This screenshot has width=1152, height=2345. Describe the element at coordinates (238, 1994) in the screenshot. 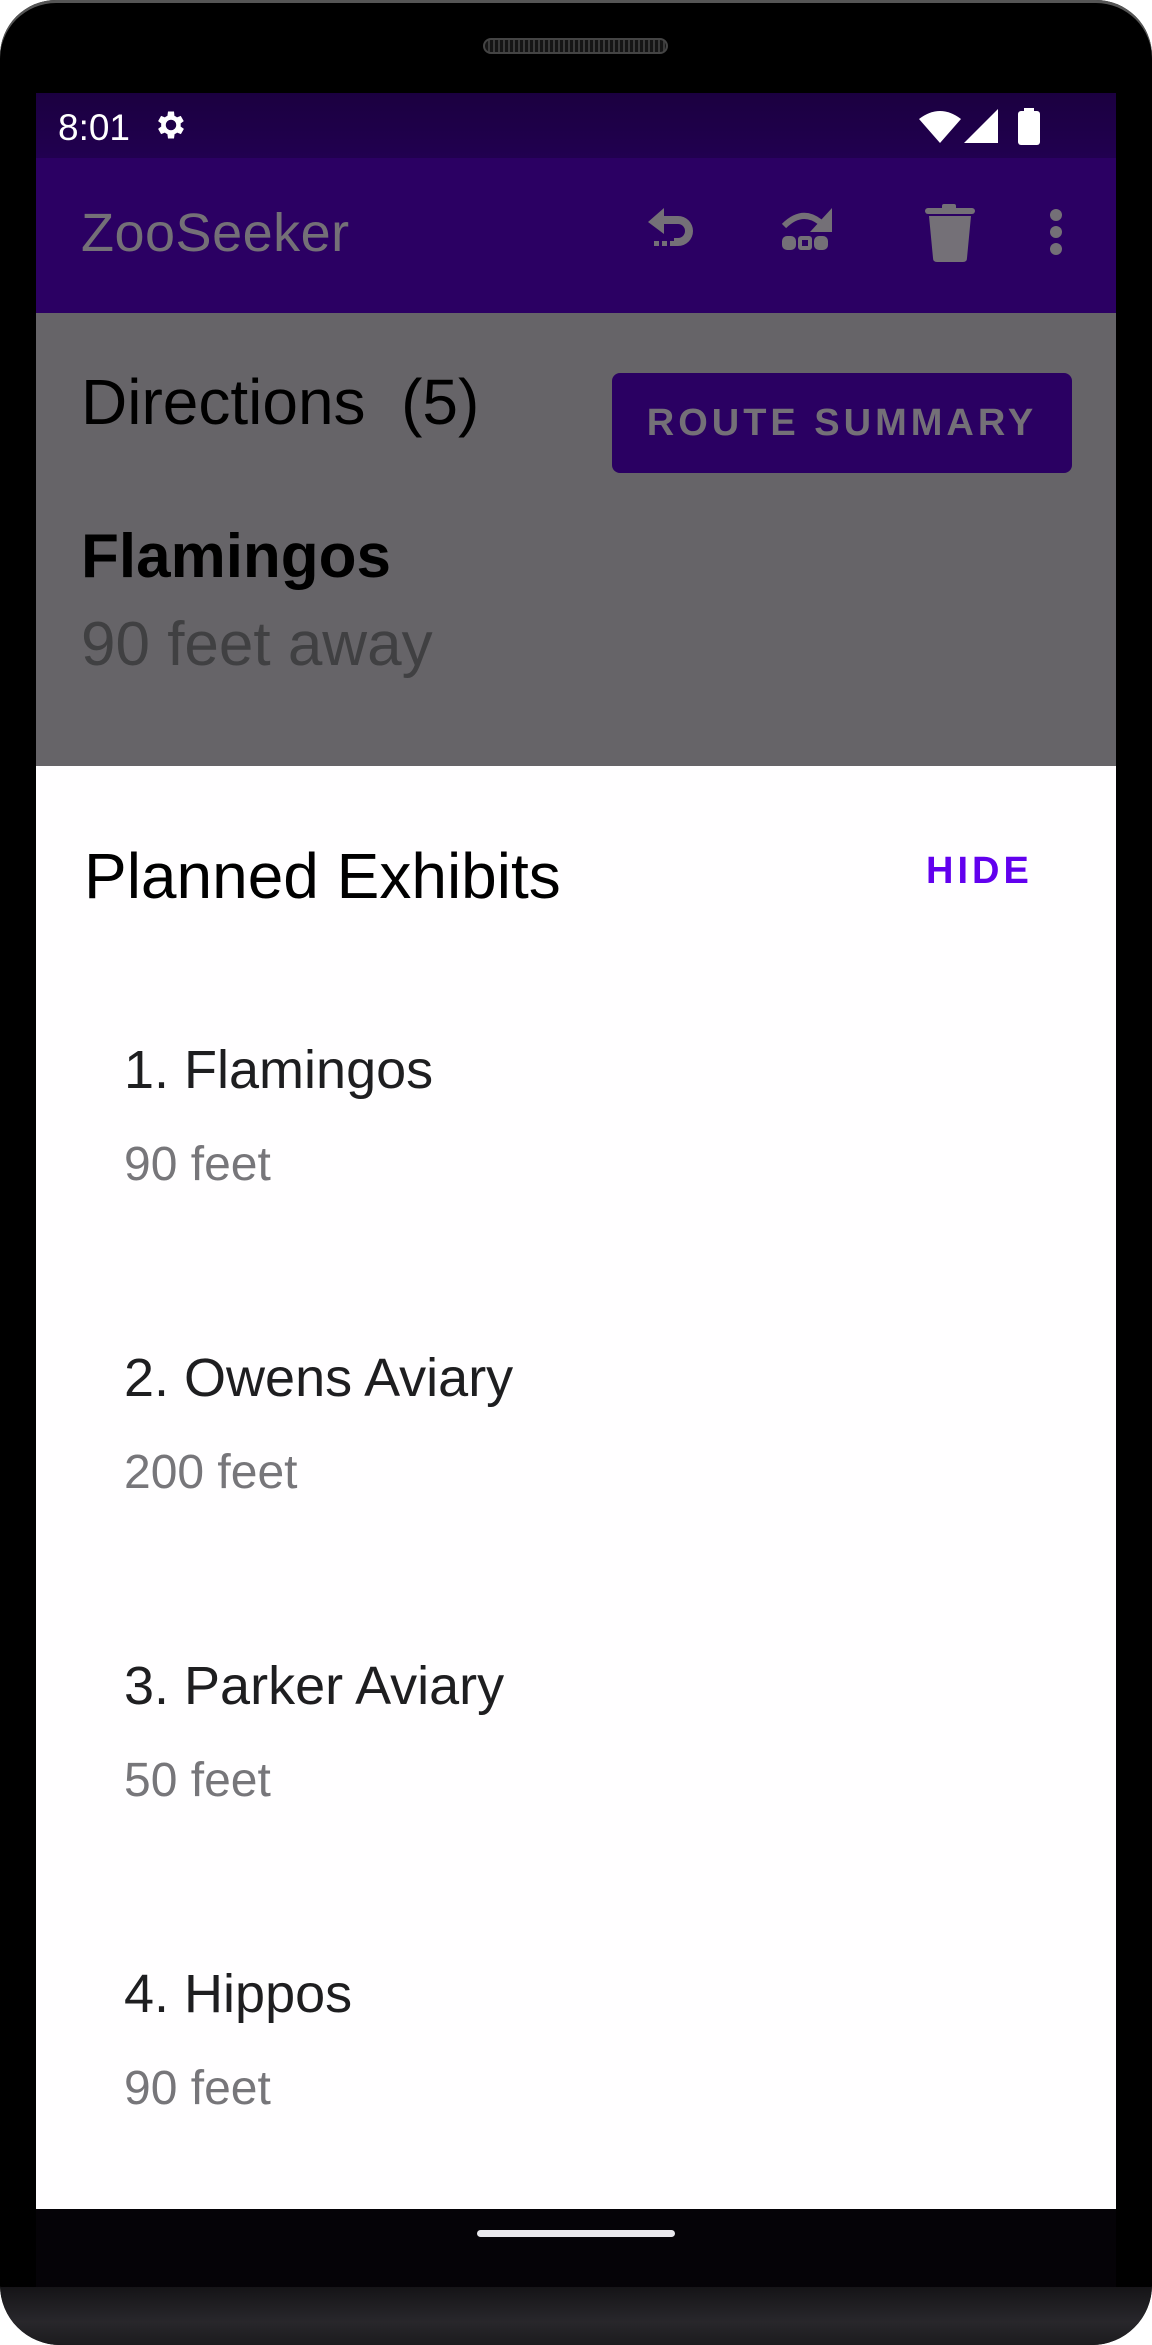

I see `exhibit-name: 4. Hippos` at that location.